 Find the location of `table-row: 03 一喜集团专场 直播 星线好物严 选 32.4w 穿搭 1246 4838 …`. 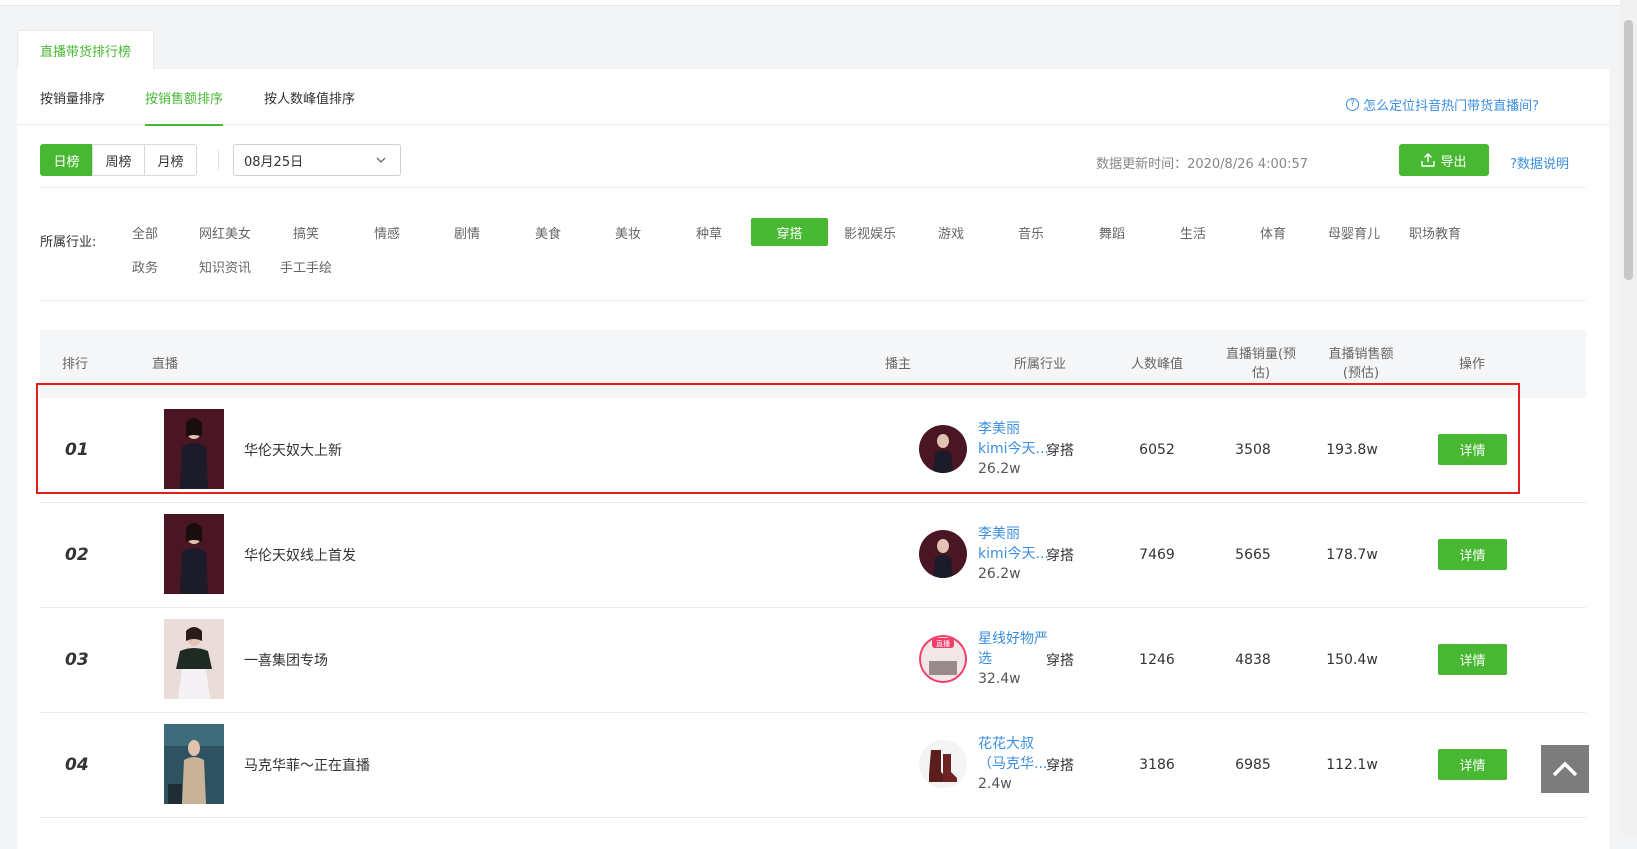

table-row: 03 一喜集团专场 直播 星线好物严 选 32.4w 穿搭 1246 4838 … is located at coordinates (813, 660).